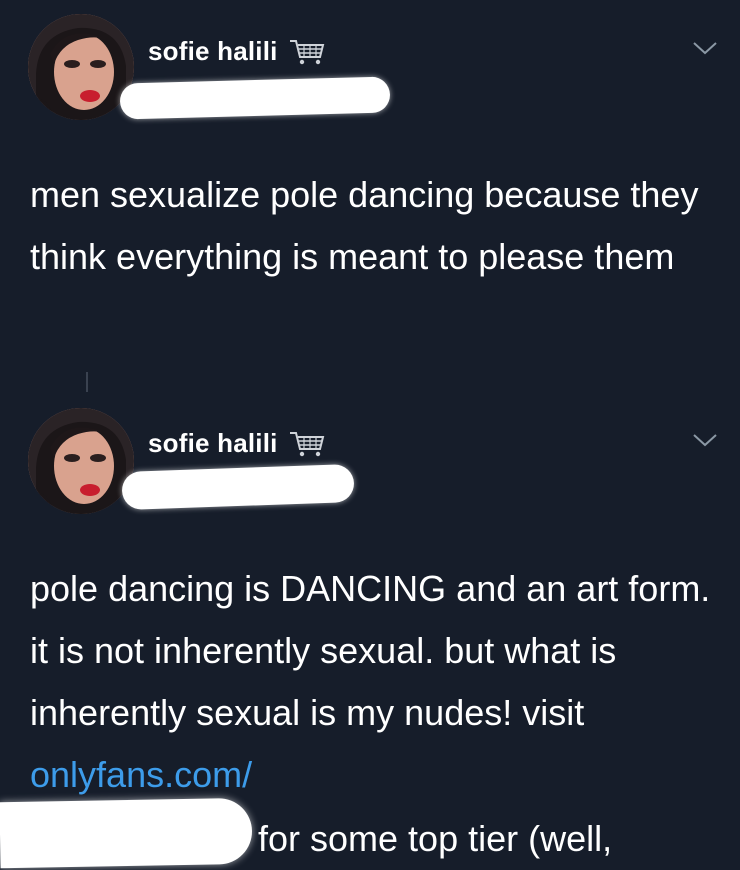 Image resolution: width=740 pixels, height=870 pixels. What do you see at coordinates (141, 774) in the screenshot?
I see `onlyfans-link: onlyfans.com/` at bounding box center [141, 774].